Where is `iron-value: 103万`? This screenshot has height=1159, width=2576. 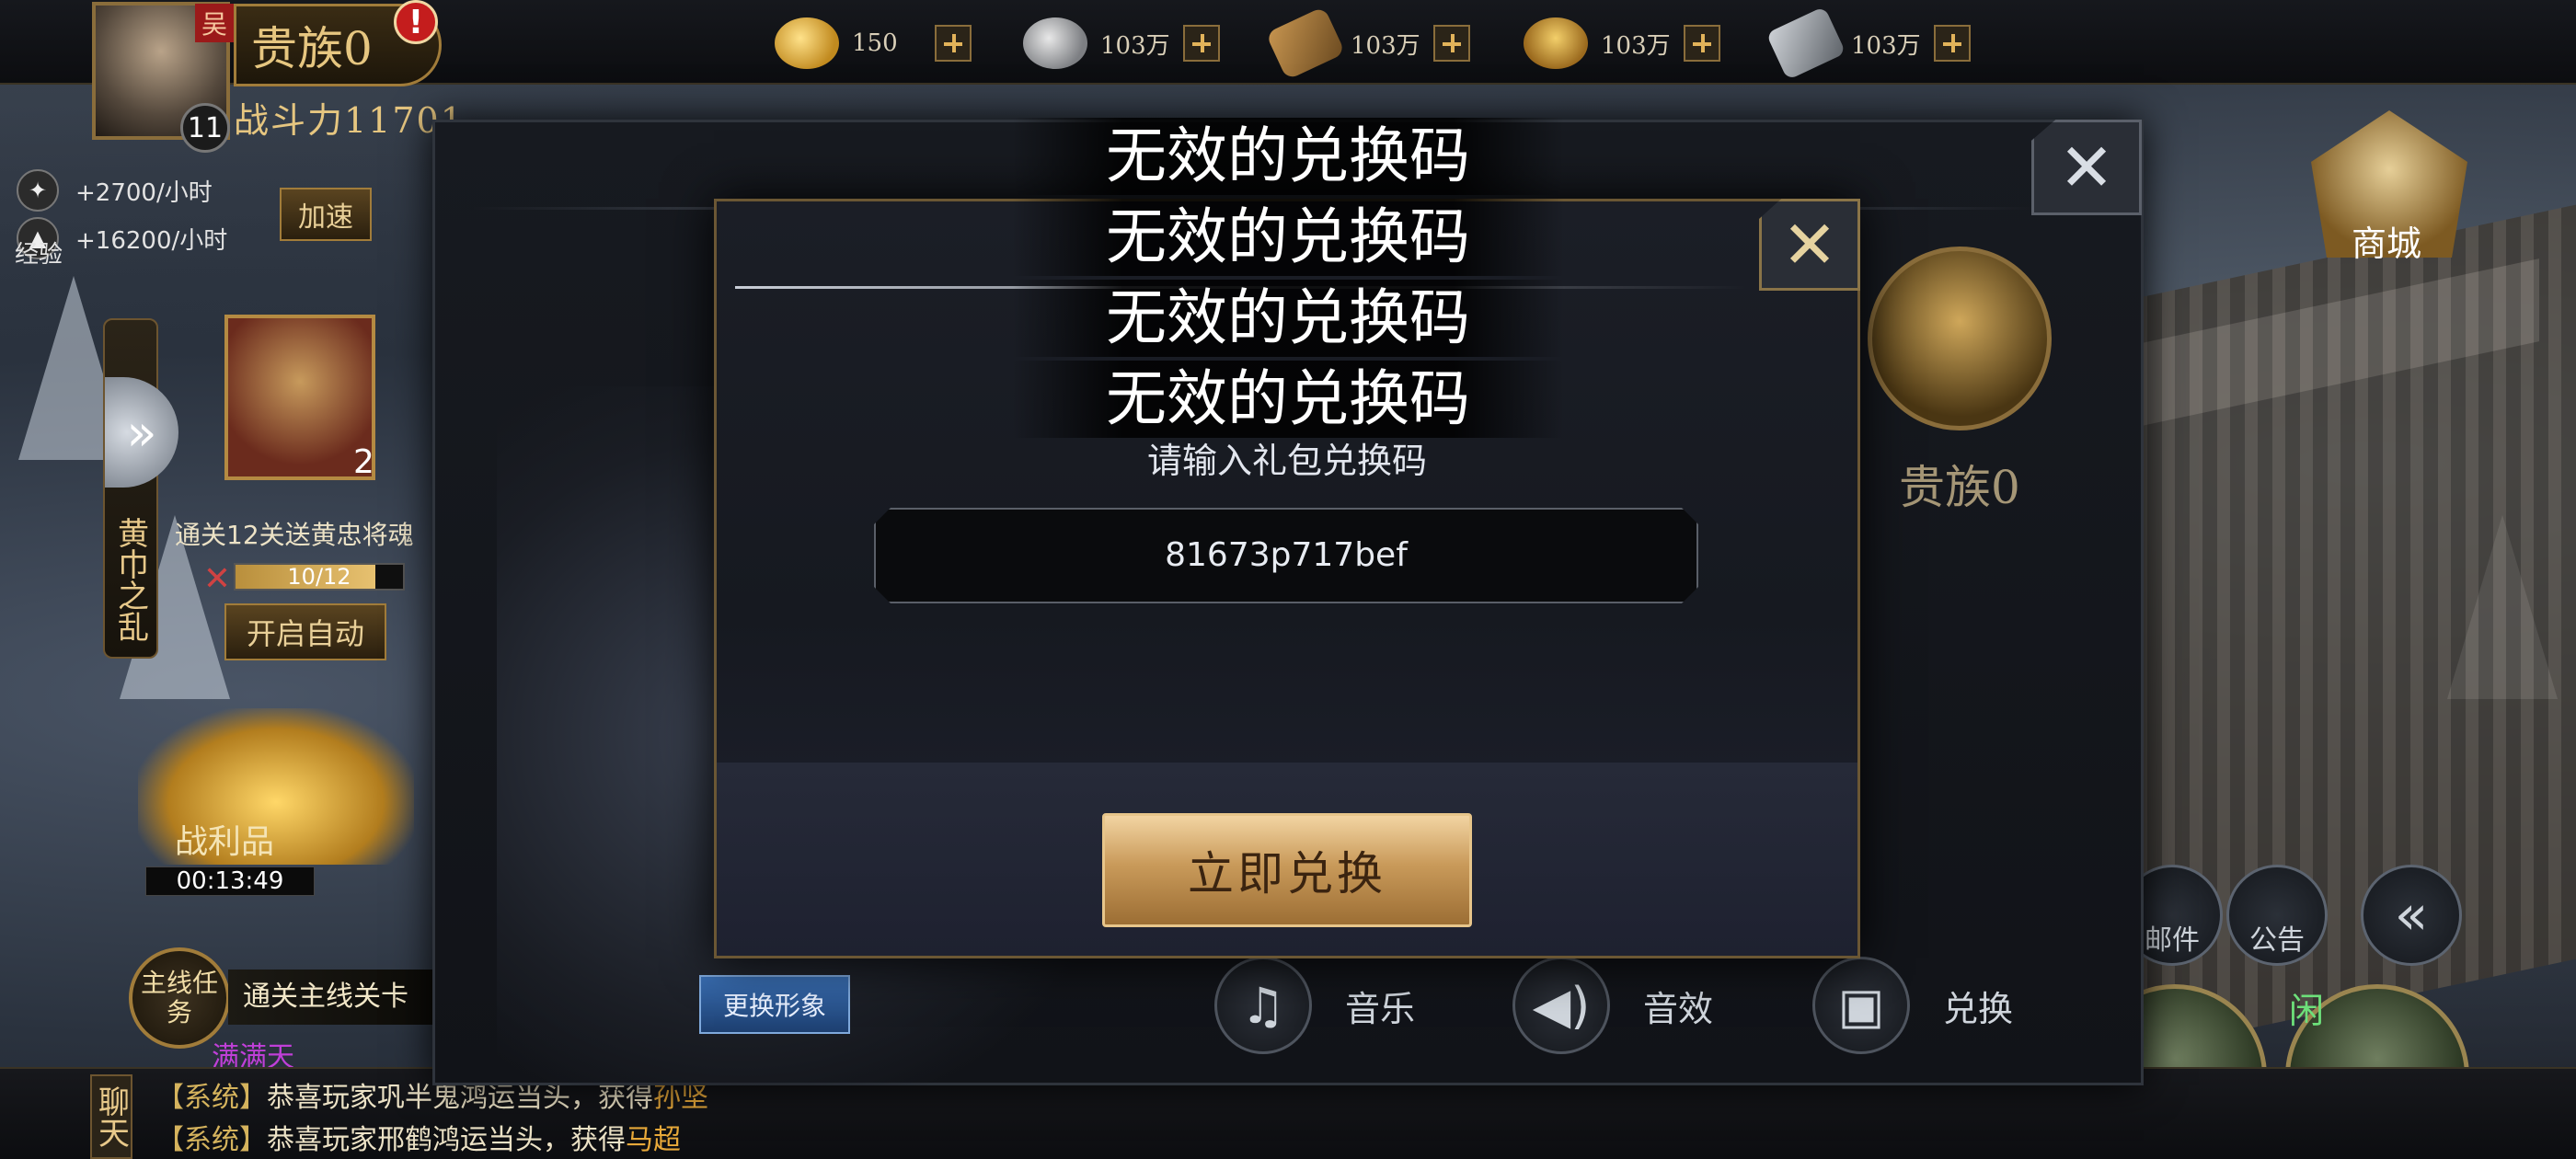 iron-value: 103万 is located at coordinates (1886, 45).